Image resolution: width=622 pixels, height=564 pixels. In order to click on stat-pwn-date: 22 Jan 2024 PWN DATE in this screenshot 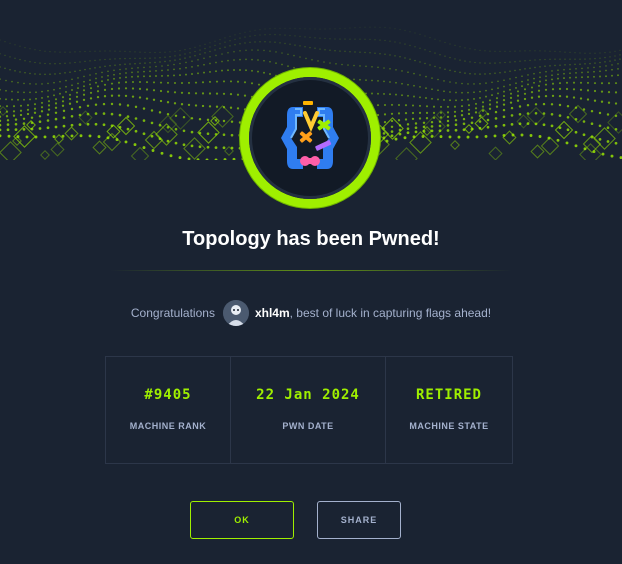, I will do `click(308, 410)`.